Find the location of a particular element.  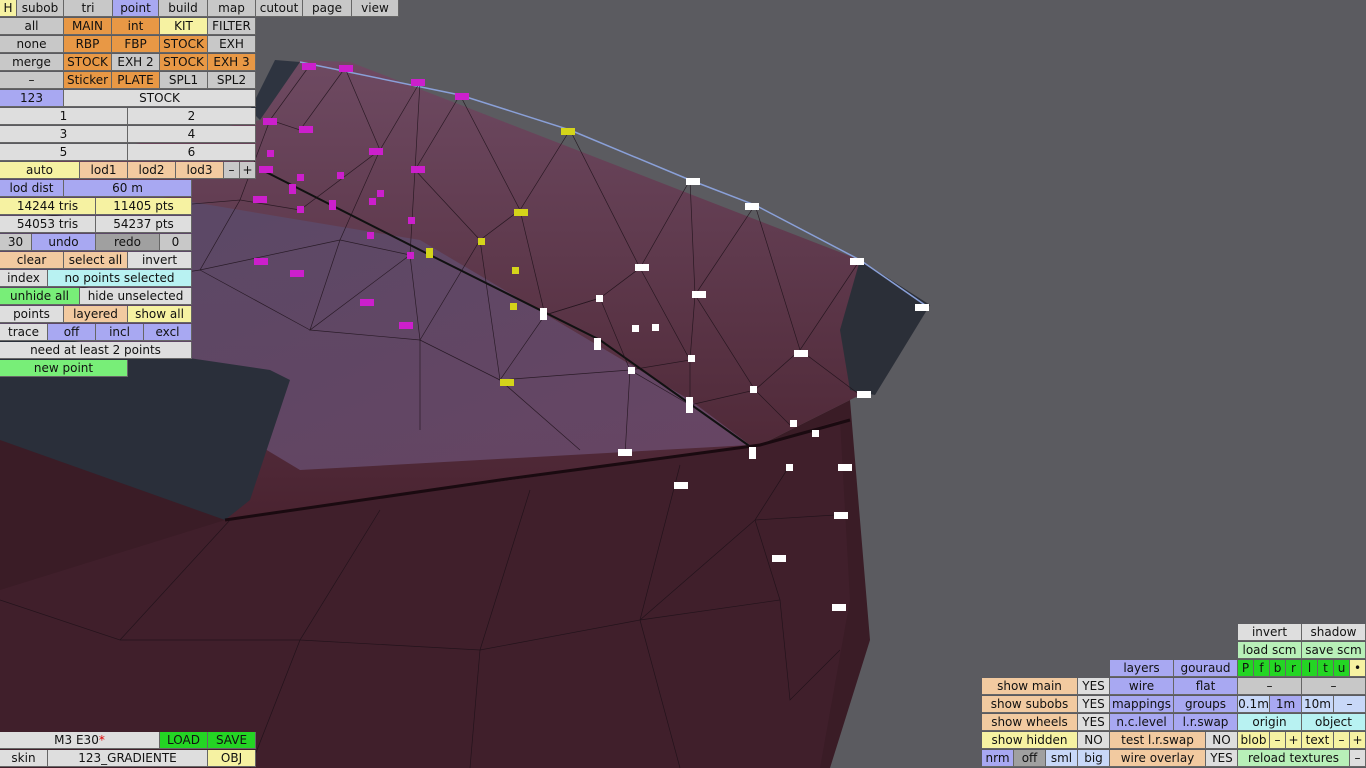

nc-level-button: n.c.level is located at coordinates (1142, 722).